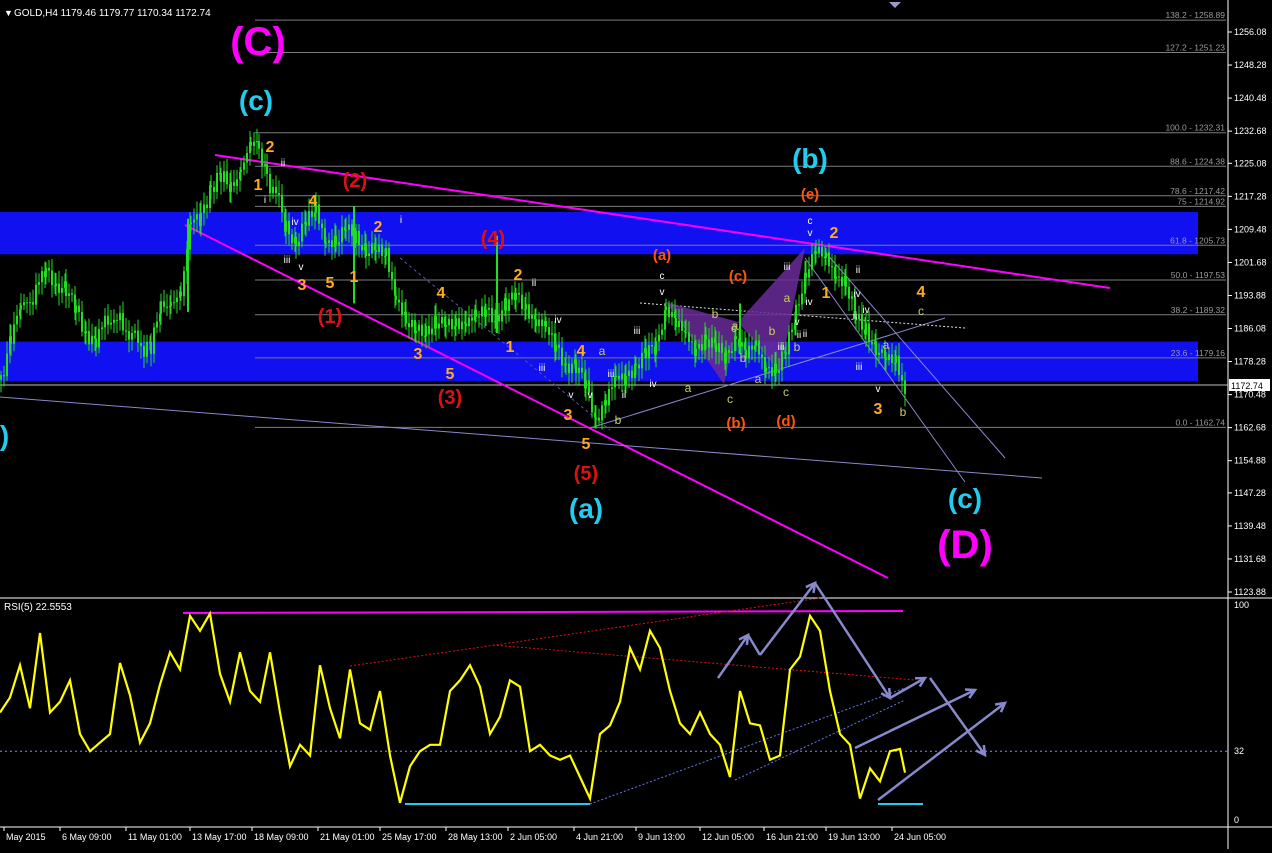  What do you see at coordinates (586, 474) in the screenshot?
I see `wave-label: (5)` at bounding box center [586, 474].